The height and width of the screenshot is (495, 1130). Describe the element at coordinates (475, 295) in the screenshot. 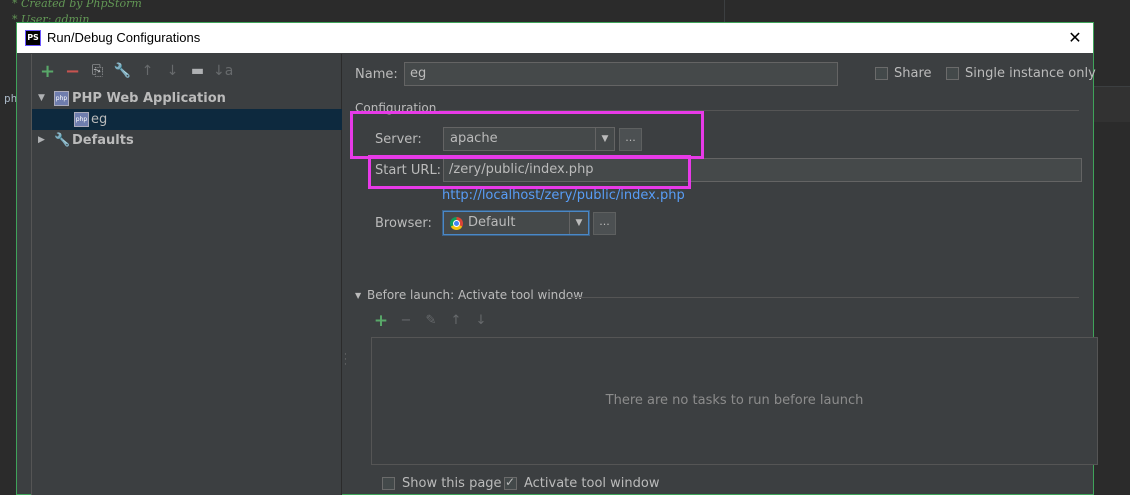

I see `before-launch-header: Before launch: Activate tool window` at that location.